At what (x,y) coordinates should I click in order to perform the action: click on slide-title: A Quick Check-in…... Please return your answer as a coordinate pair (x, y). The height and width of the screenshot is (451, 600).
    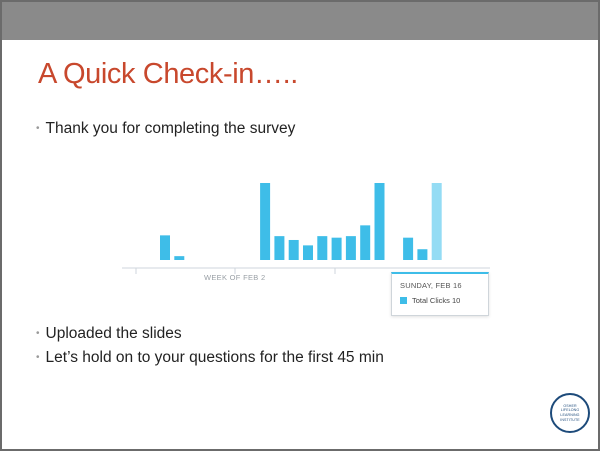
    Looking at the image, I should click on (168, 74).